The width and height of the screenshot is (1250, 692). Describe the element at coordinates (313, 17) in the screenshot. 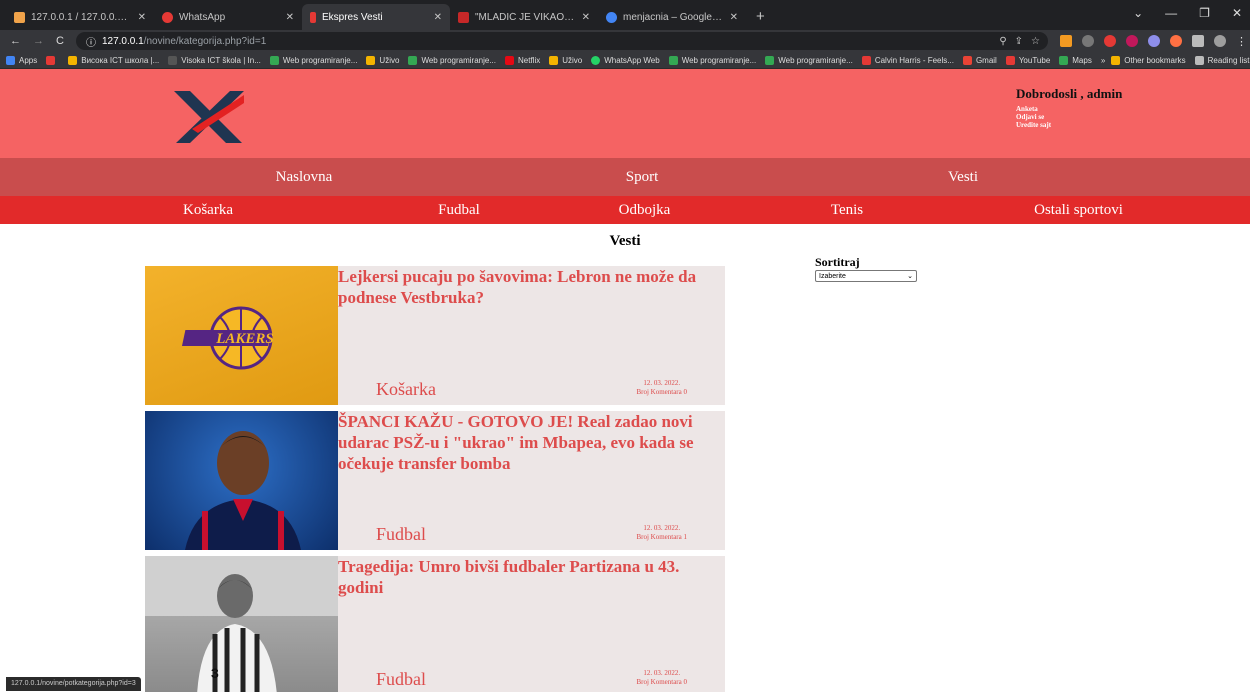

I see `site-favicon-icon` at that location.